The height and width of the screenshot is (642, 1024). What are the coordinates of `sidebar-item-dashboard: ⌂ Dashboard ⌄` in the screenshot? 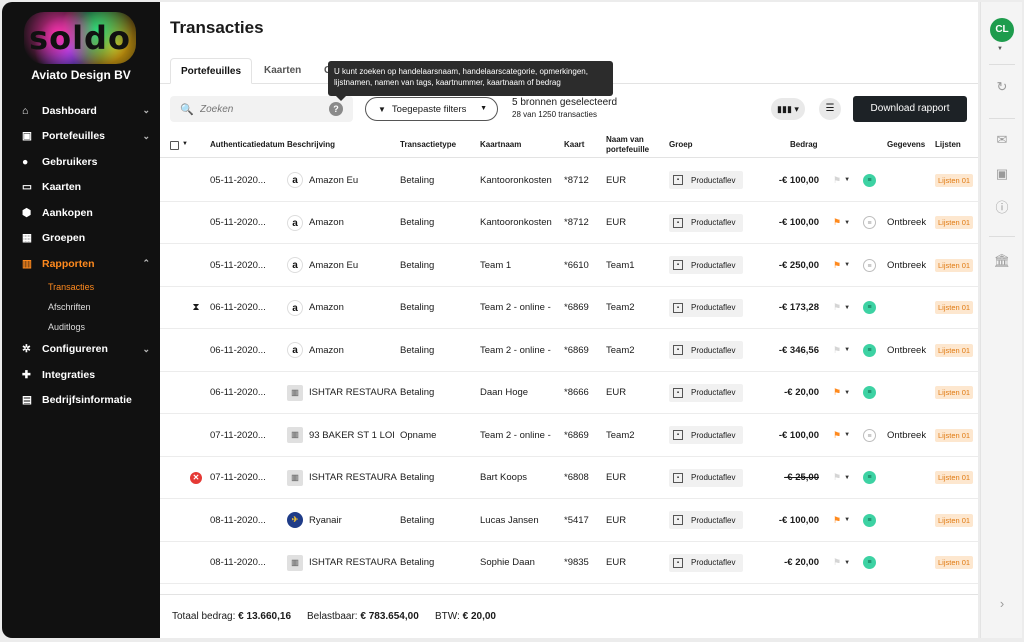 It's located at (81, 111).